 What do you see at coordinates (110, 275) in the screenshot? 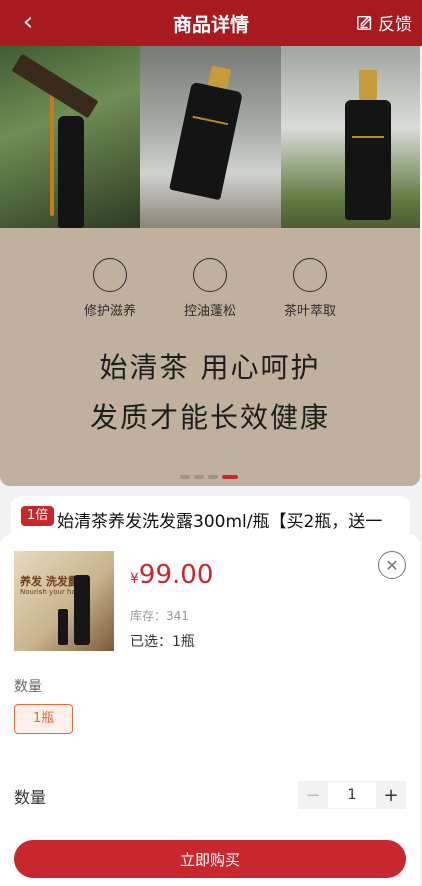
I see `nourish-icon` at bounding box center [110, 275].